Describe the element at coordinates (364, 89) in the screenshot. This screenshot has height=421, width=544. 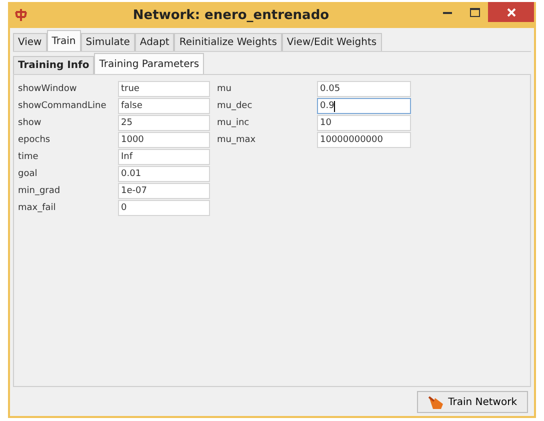
I see `parameter-field: 0.05` at that location.